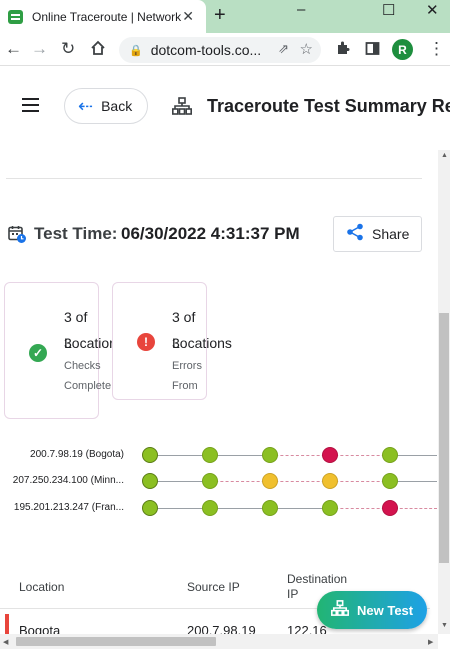  Describe the element at coordinates (17, 237) in the screenshot. I see `calendar-clock-icon` at that location.